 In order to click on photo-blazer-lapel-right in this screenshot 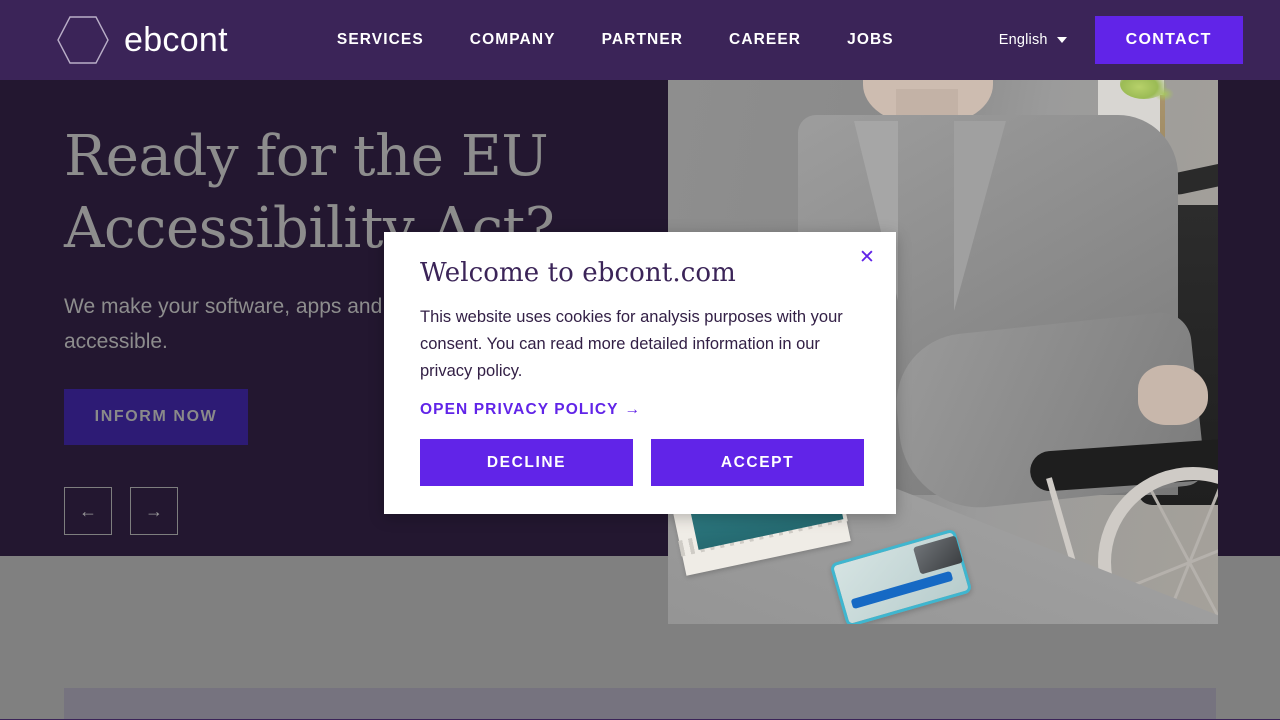, I will do `click(980, 216)`.